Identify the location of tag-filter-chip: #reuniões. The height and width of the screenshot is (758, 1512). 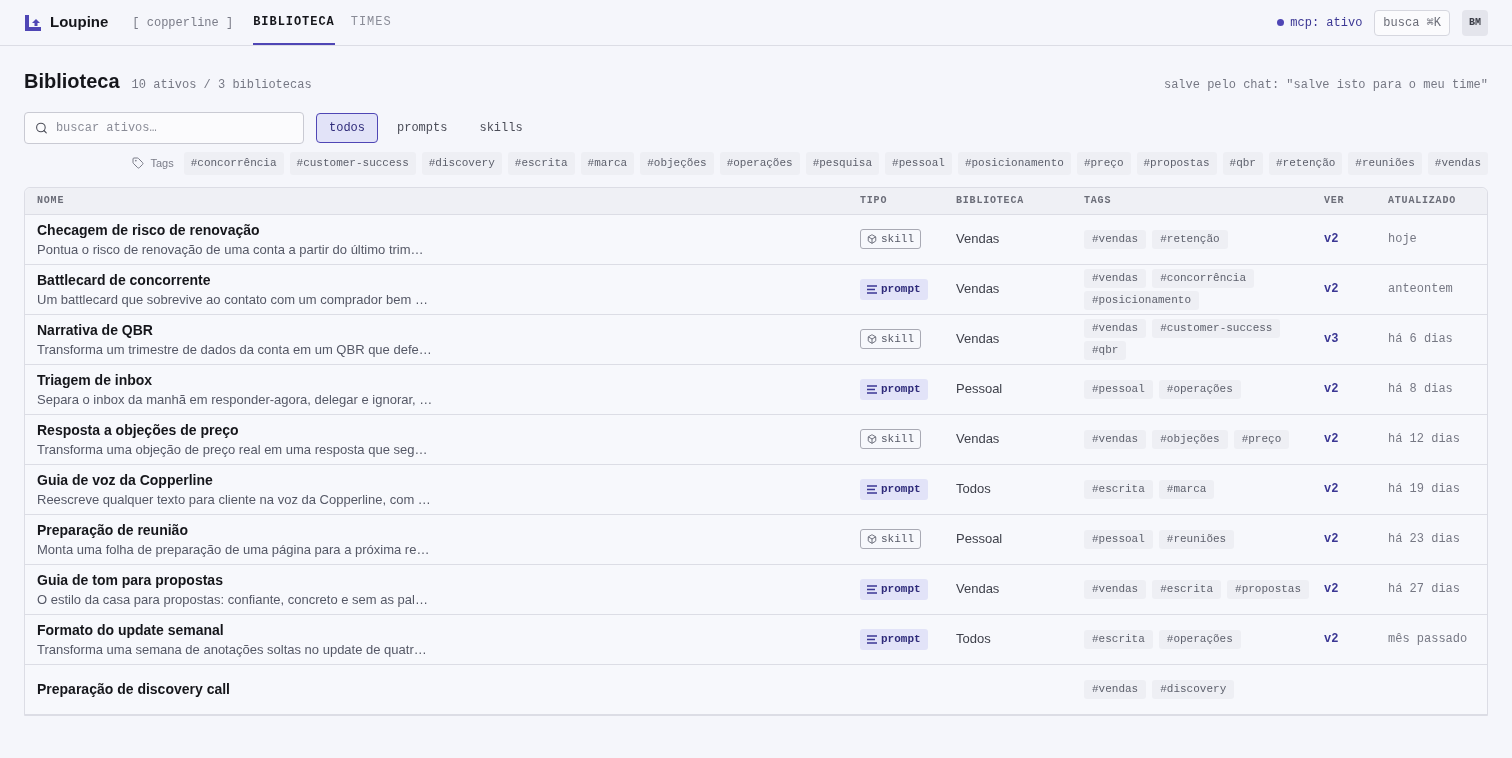
(1385, 163).